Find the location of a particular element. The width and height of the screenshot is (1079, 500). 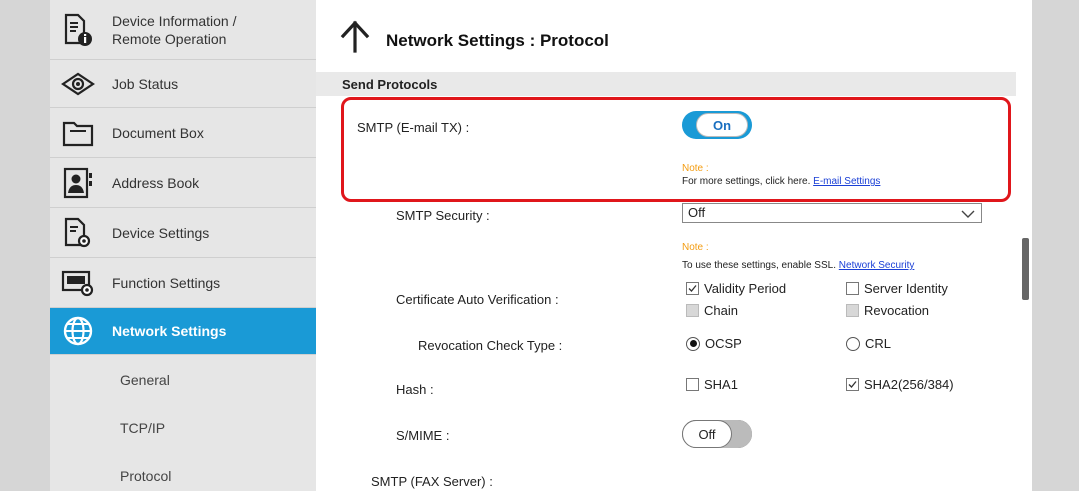

revocation-check-label: Revocation Check Type : is located at coordinates (490, 345).